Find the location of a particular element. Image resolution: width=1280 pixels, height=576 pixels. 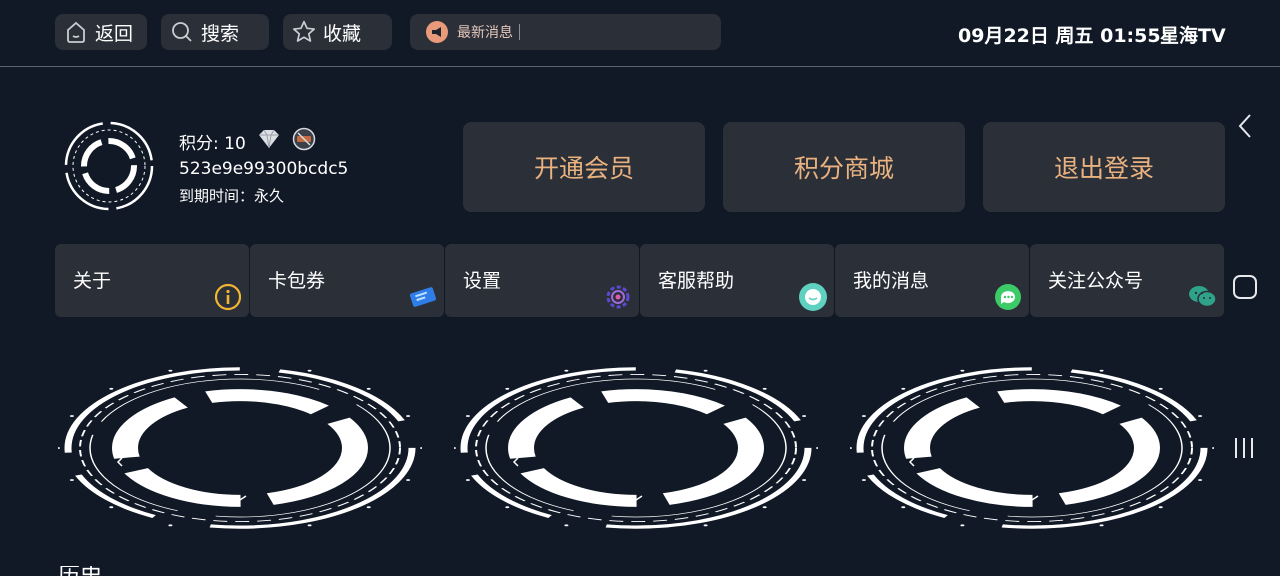

tile-my-messages: 我的消息 is located at coordinates (932, 280).